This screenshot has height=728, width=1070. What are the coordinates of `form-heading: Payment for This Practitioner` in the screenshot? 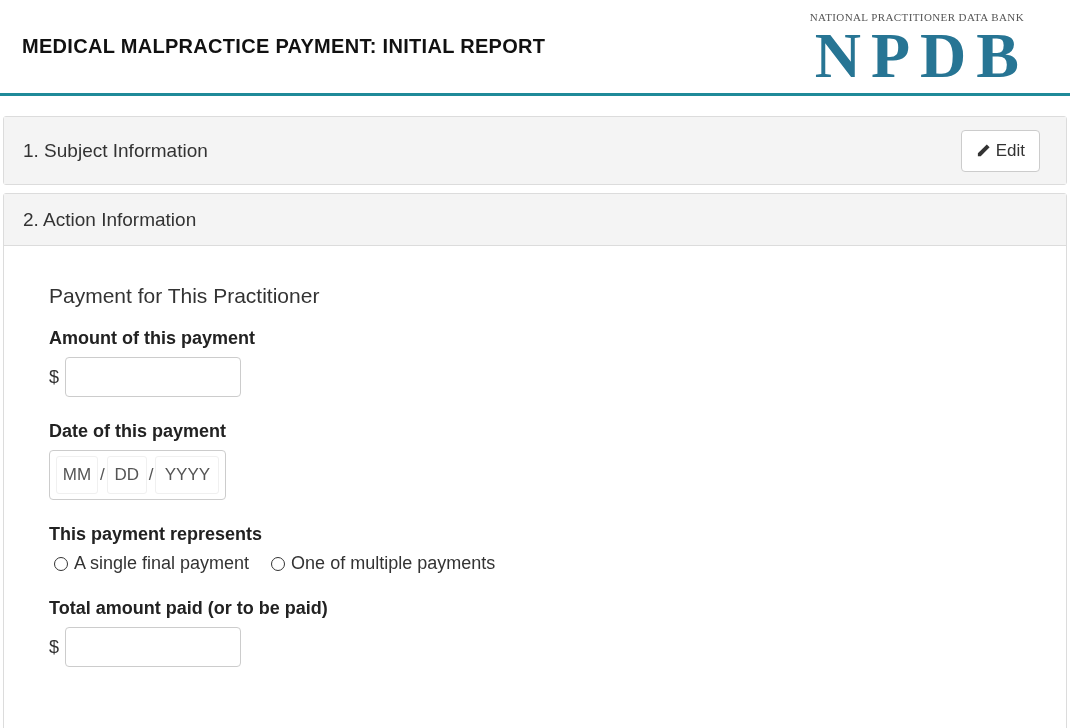 It's located at (185, 296).